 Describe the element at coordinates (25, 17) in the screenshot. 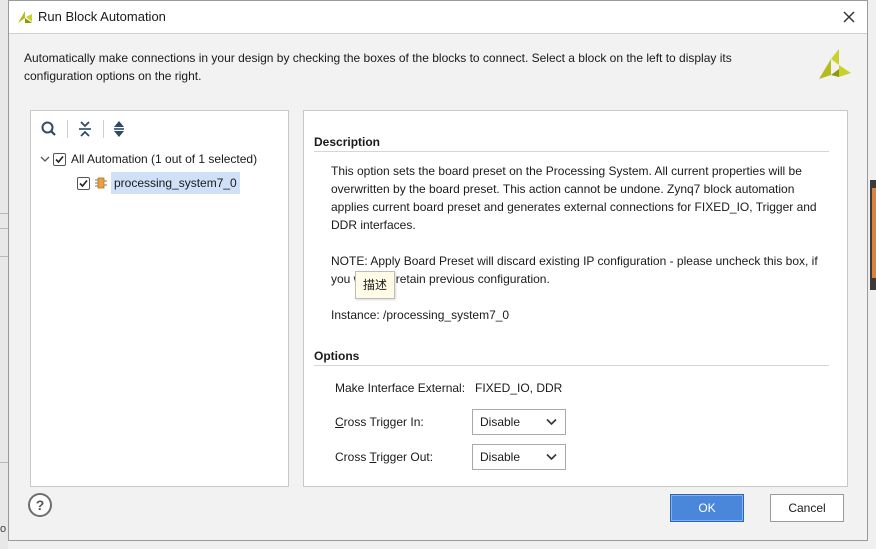

I see `xilinx-app-icon` at that location.